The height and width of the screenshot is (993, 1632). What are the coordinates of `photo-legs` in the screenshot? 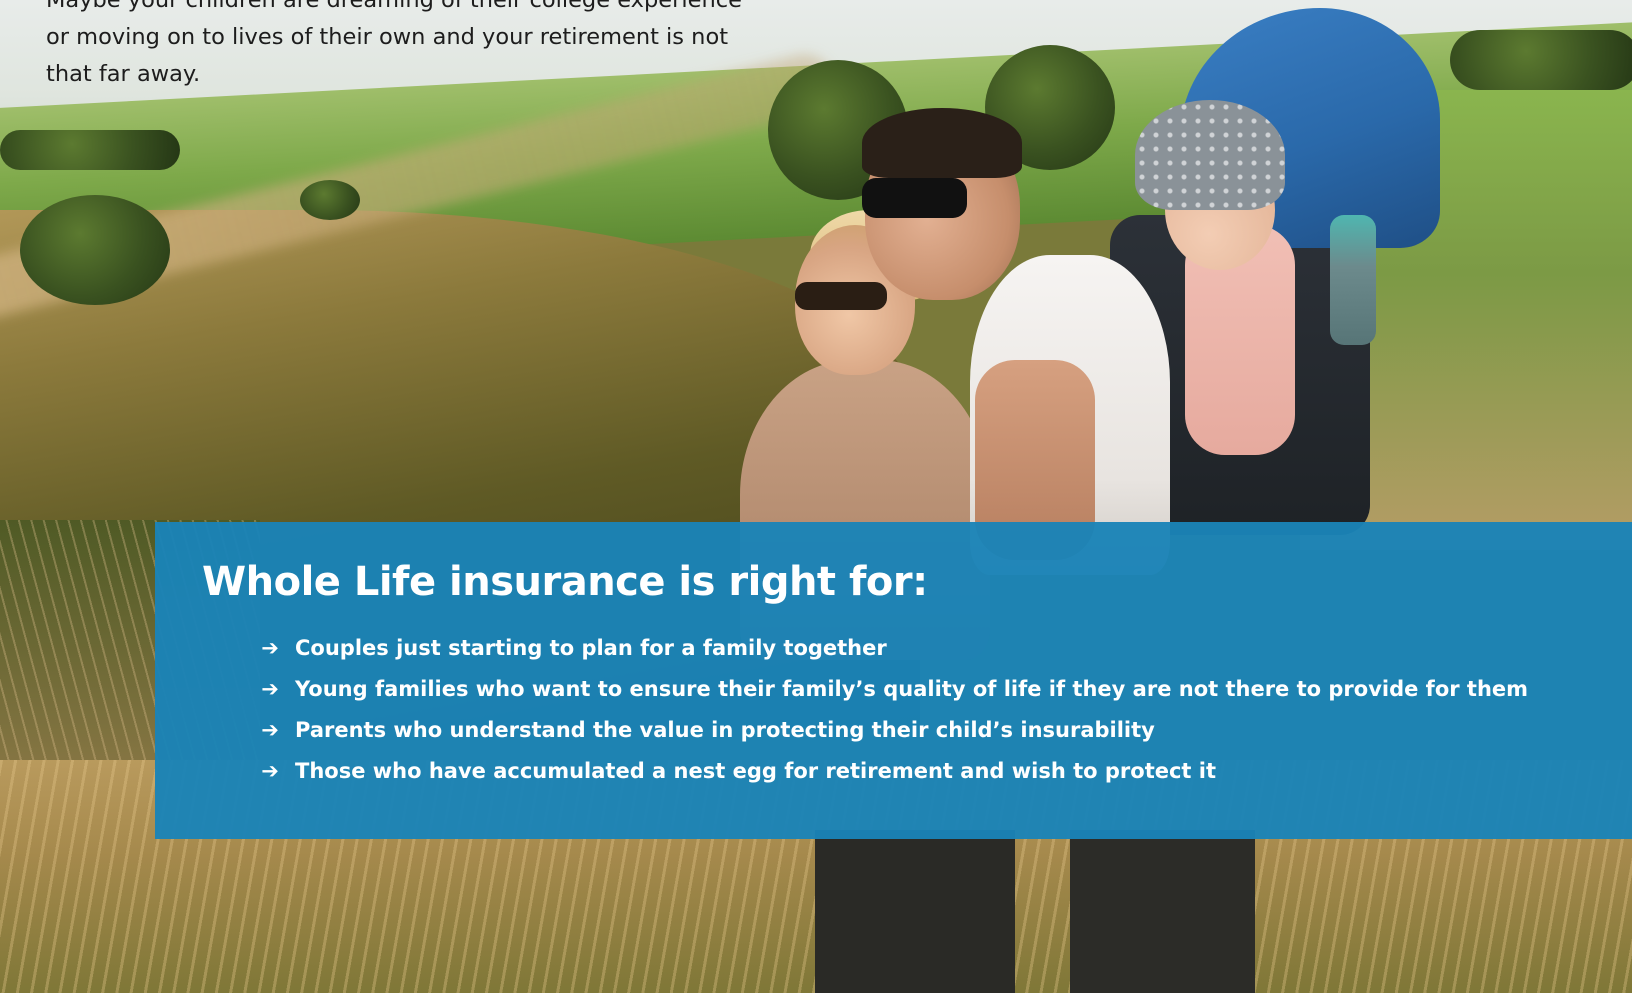 It's located at (1035, 911).